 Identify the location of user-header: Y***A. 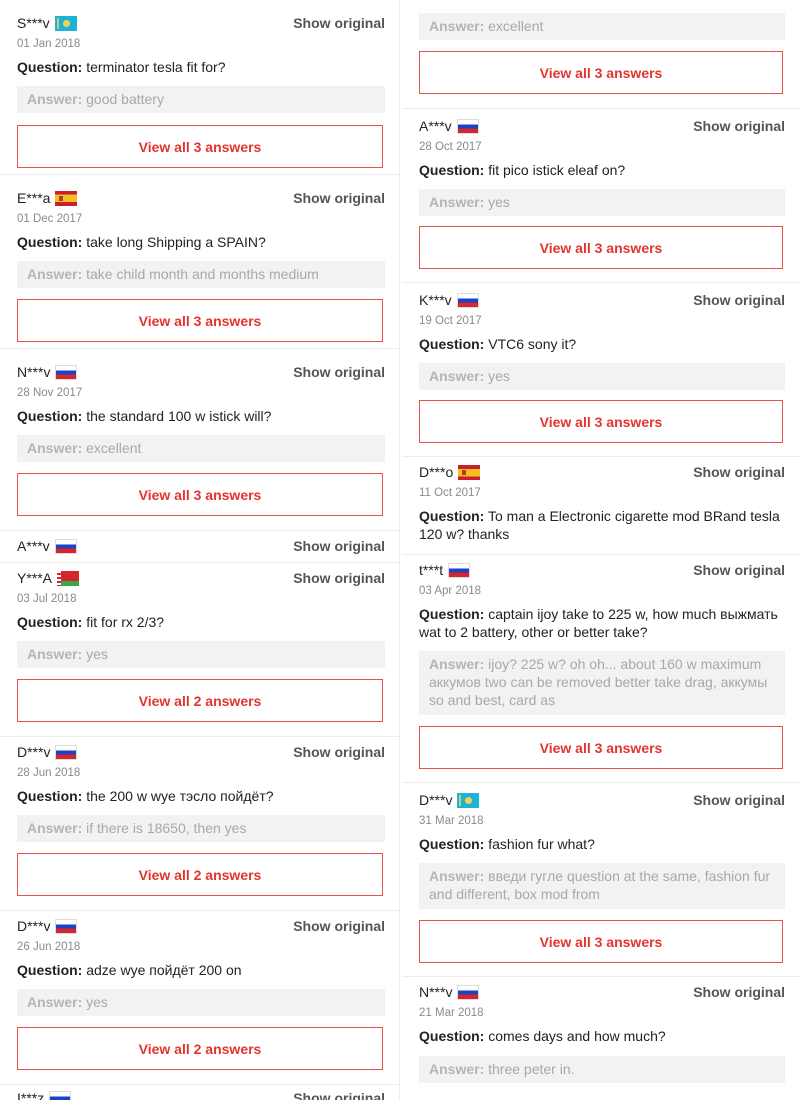
(48, 578).